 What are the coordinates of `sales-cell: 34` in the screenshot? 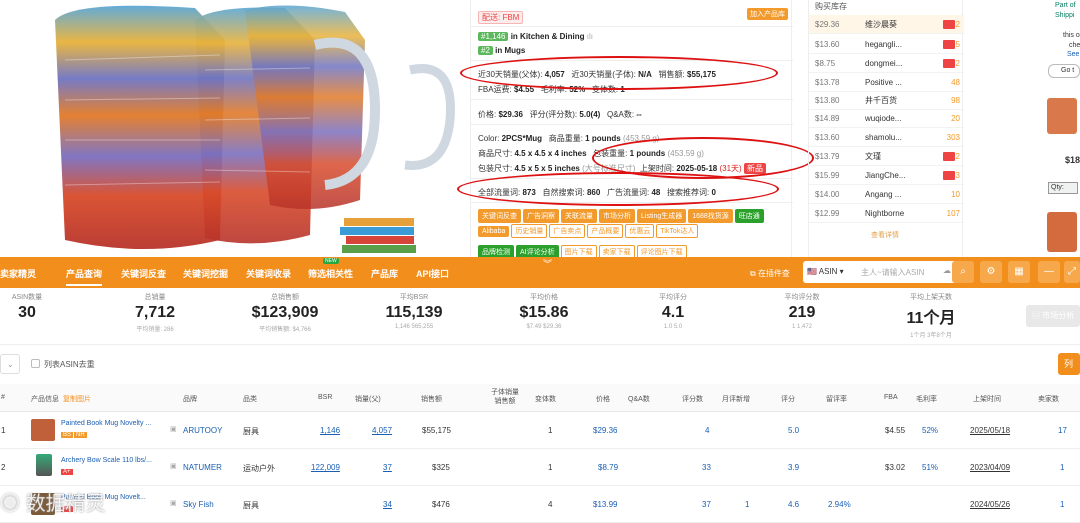 It's located at (387, 504).